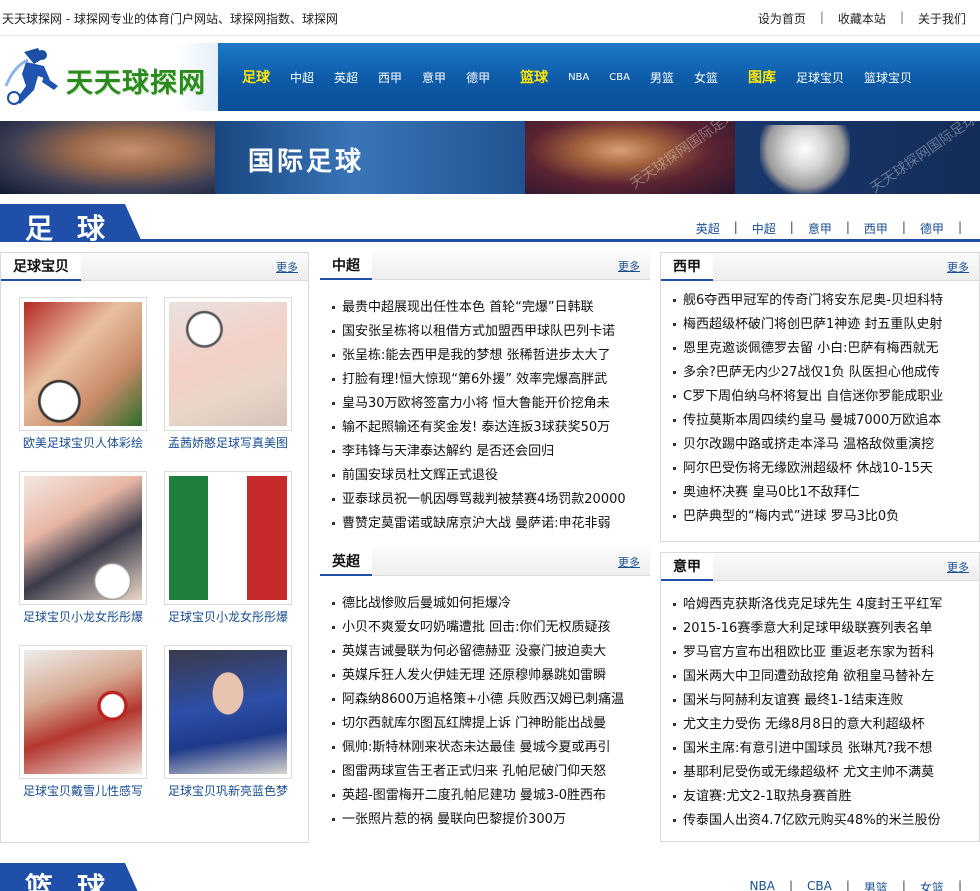 The width and height of the screenshot is (980, 891). I want to click on babe-photo-card: 欧美足球宝贝人体彩绘, so click(83, 377).